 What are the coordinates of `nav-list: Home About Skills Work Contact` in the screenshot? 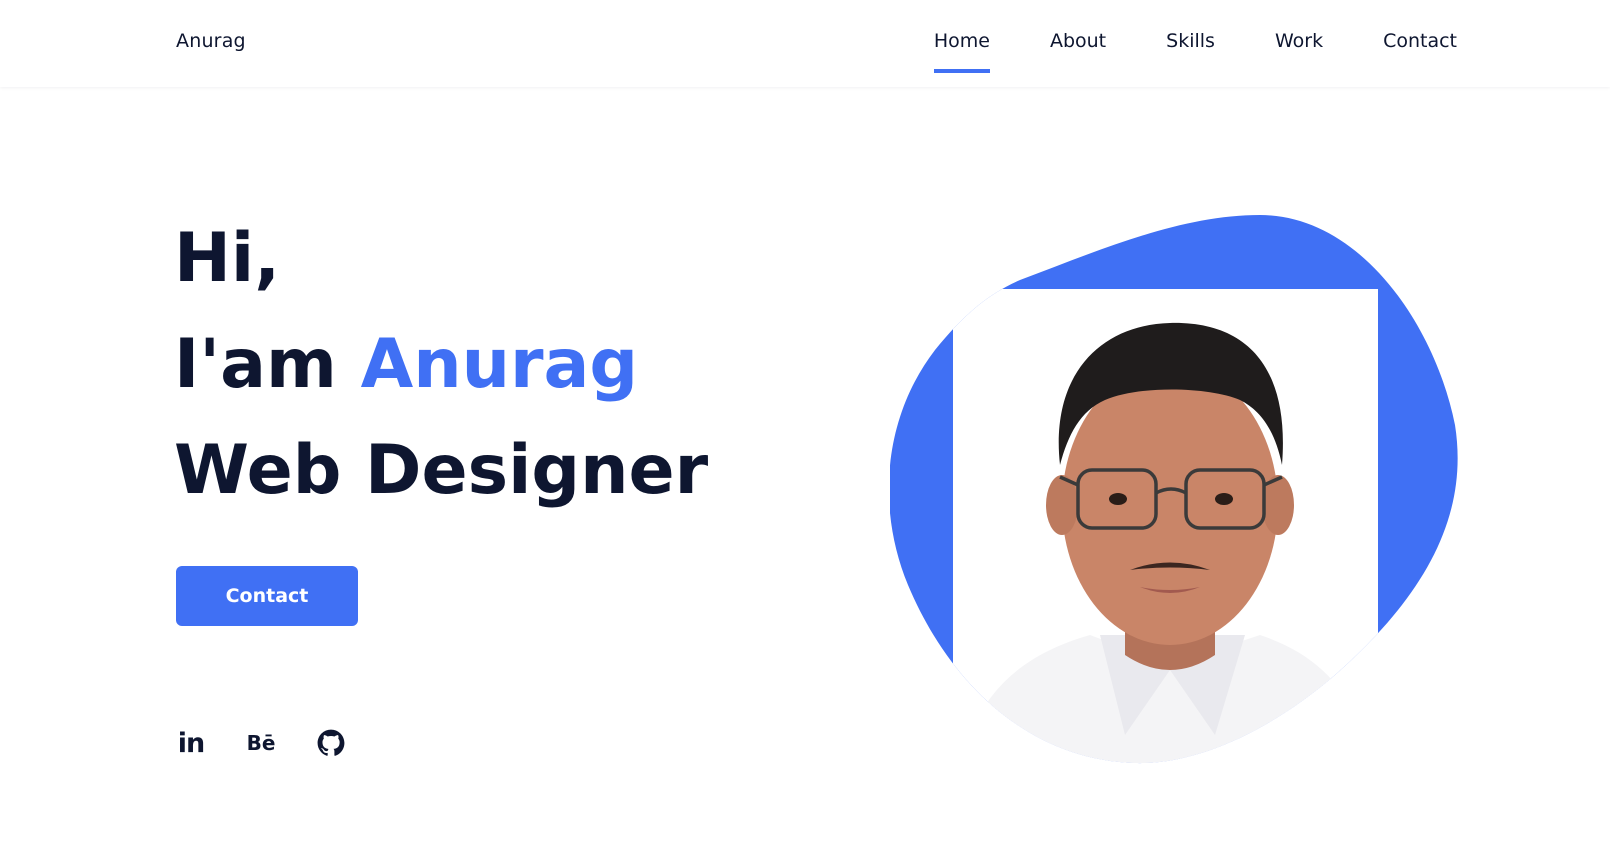 It's located at (1165, 51).